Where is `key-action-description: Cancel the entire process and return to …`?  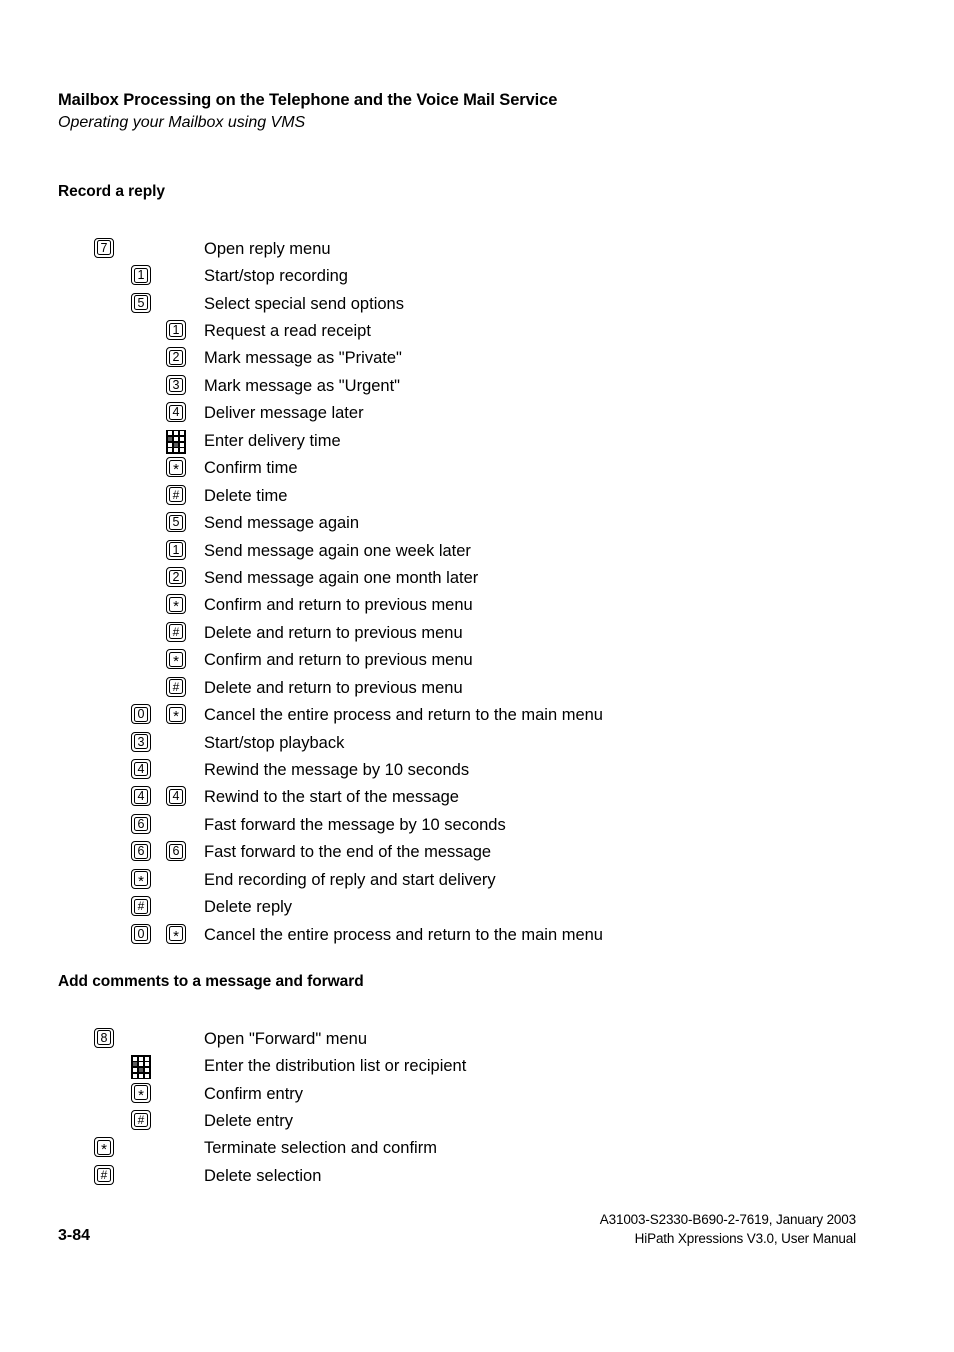
key-action-description: Cancel the entire process and return to … is located at coordinates (403, 715).